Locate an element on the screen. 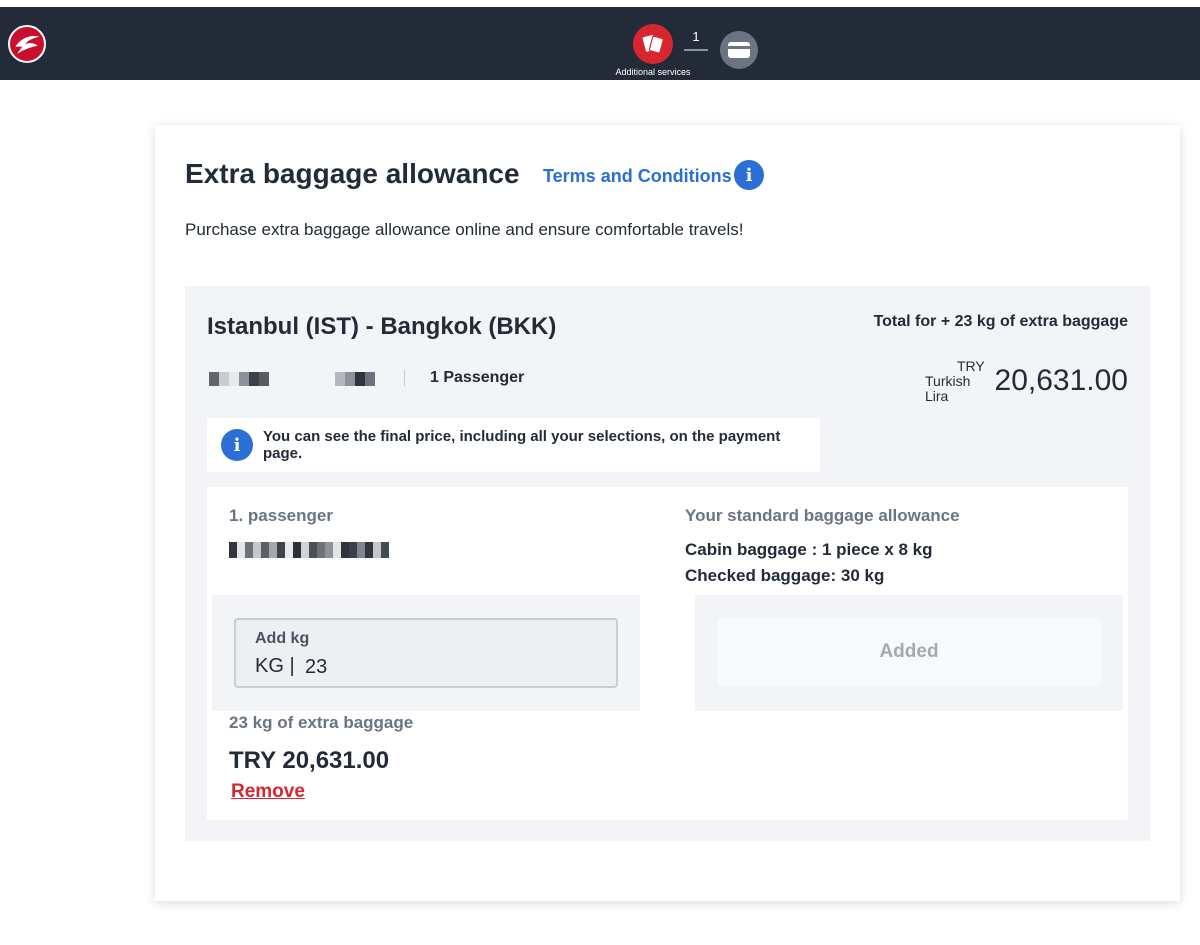 The height and width of the screenshot is (945, 1200). step-connector is located at coordinates (696, 50).